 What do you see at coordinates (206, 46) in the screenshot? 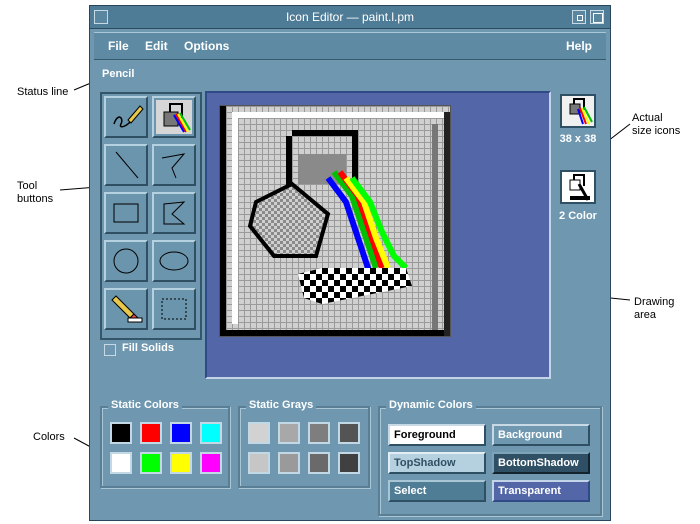
I see `menu-options: Options` at bounding box center [206, 46].